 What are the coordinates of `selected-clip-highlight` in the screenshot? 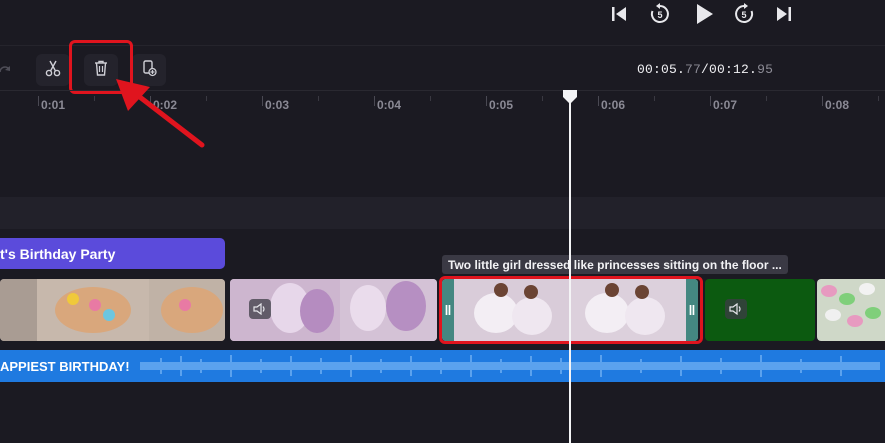 It's located at (571, 310).